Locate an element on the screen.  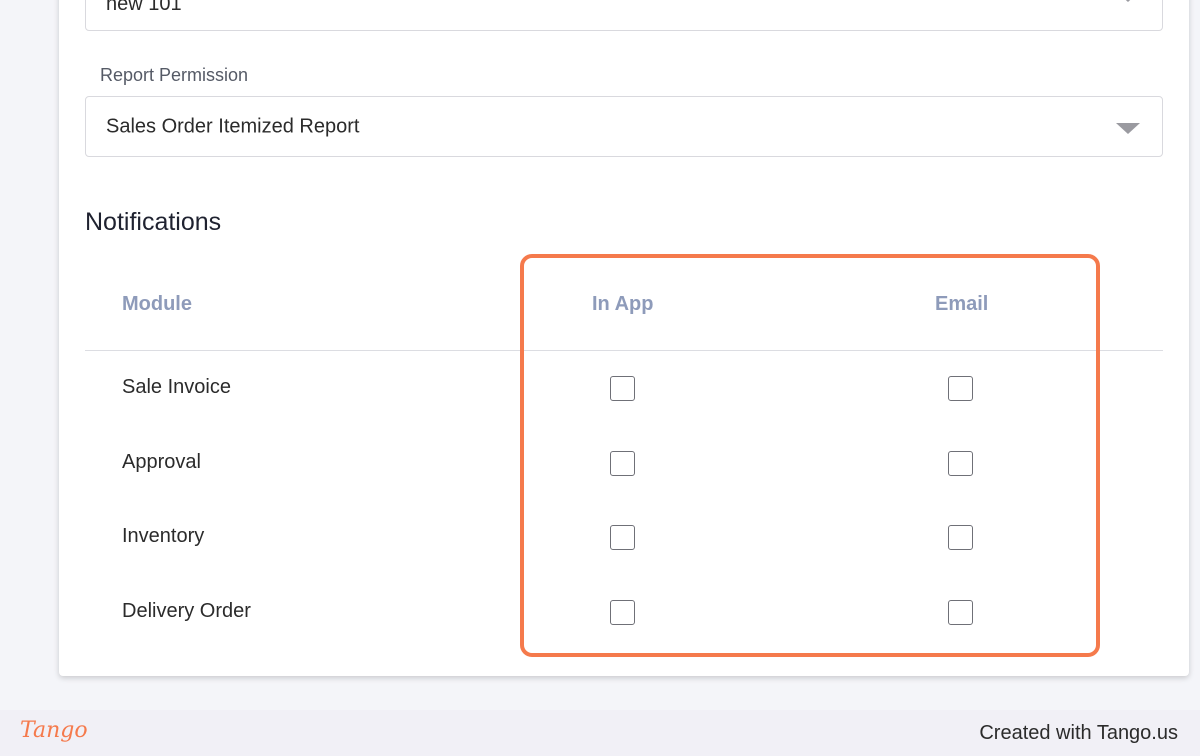
column-header-email: Email is located at coordinates (962, 304).